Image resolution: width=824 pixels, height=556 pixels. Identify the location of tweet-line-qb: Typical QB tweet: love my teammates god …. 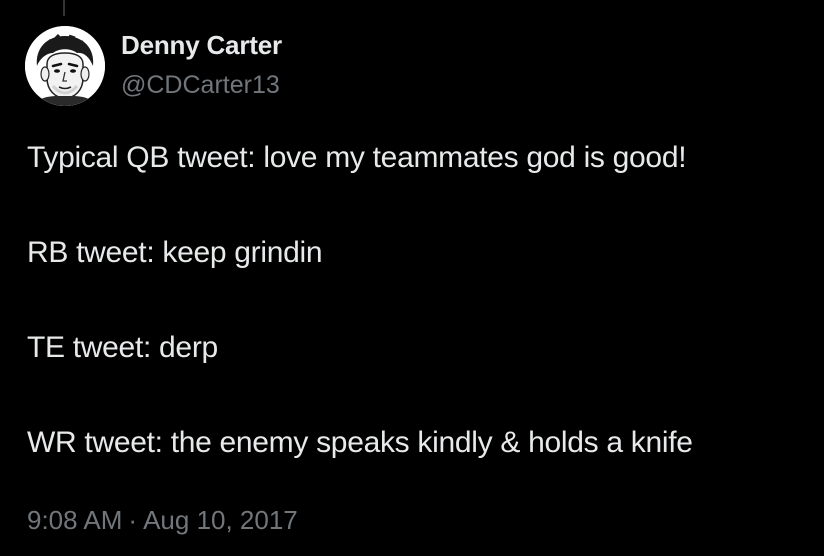
(357, 157).